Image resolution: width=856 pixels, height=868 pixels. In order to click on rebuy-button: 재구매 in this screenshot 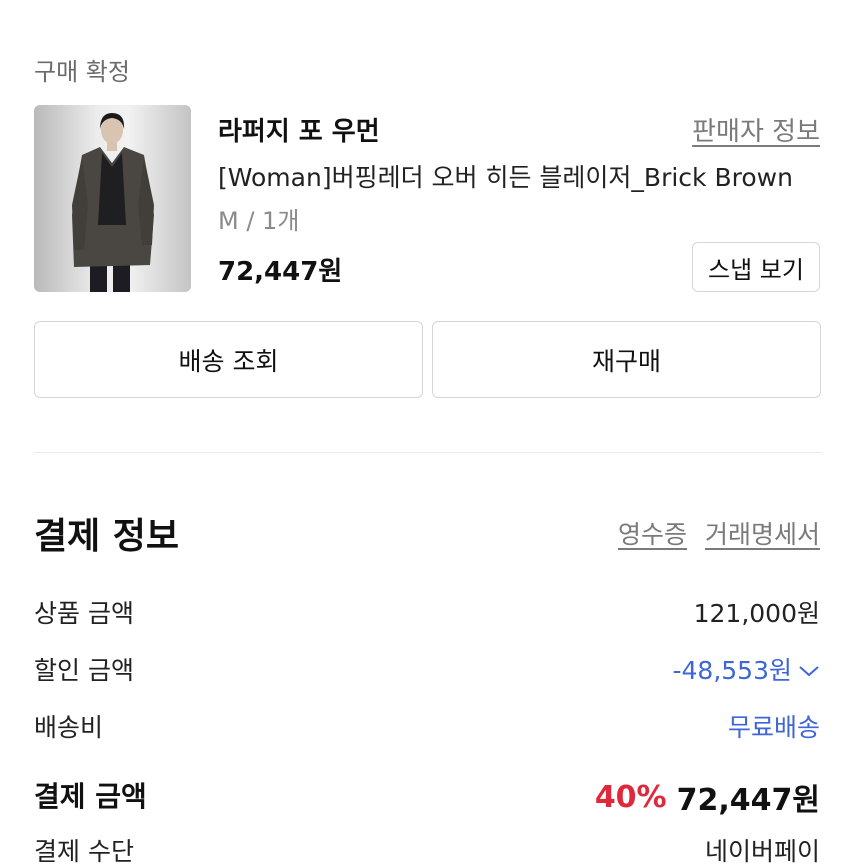, I will do `click(626, 359)`.